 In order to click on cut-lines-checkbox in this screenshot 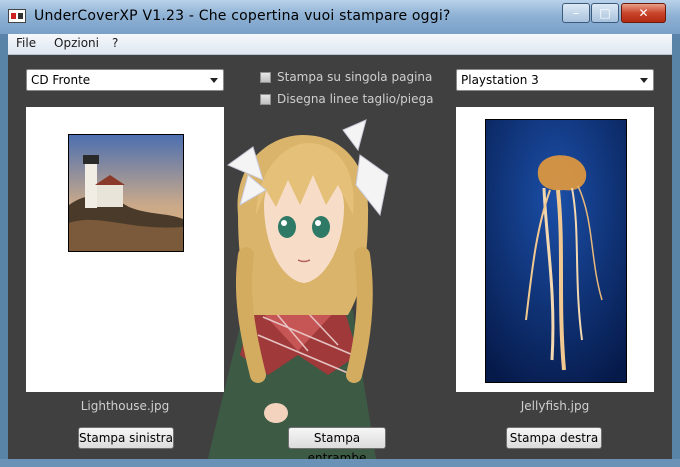, I will do `click(265, 99)`.